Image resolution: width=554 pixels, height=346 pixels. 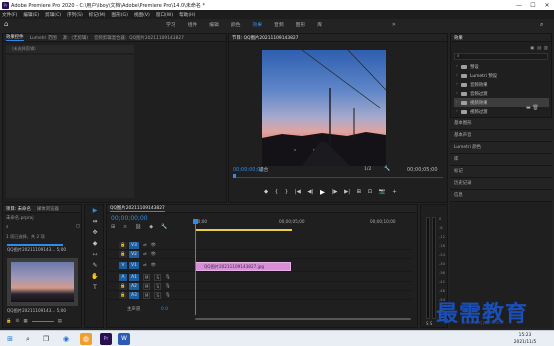 I want to click on hand-tool-icon: ✋, so click(x=95, y=276).